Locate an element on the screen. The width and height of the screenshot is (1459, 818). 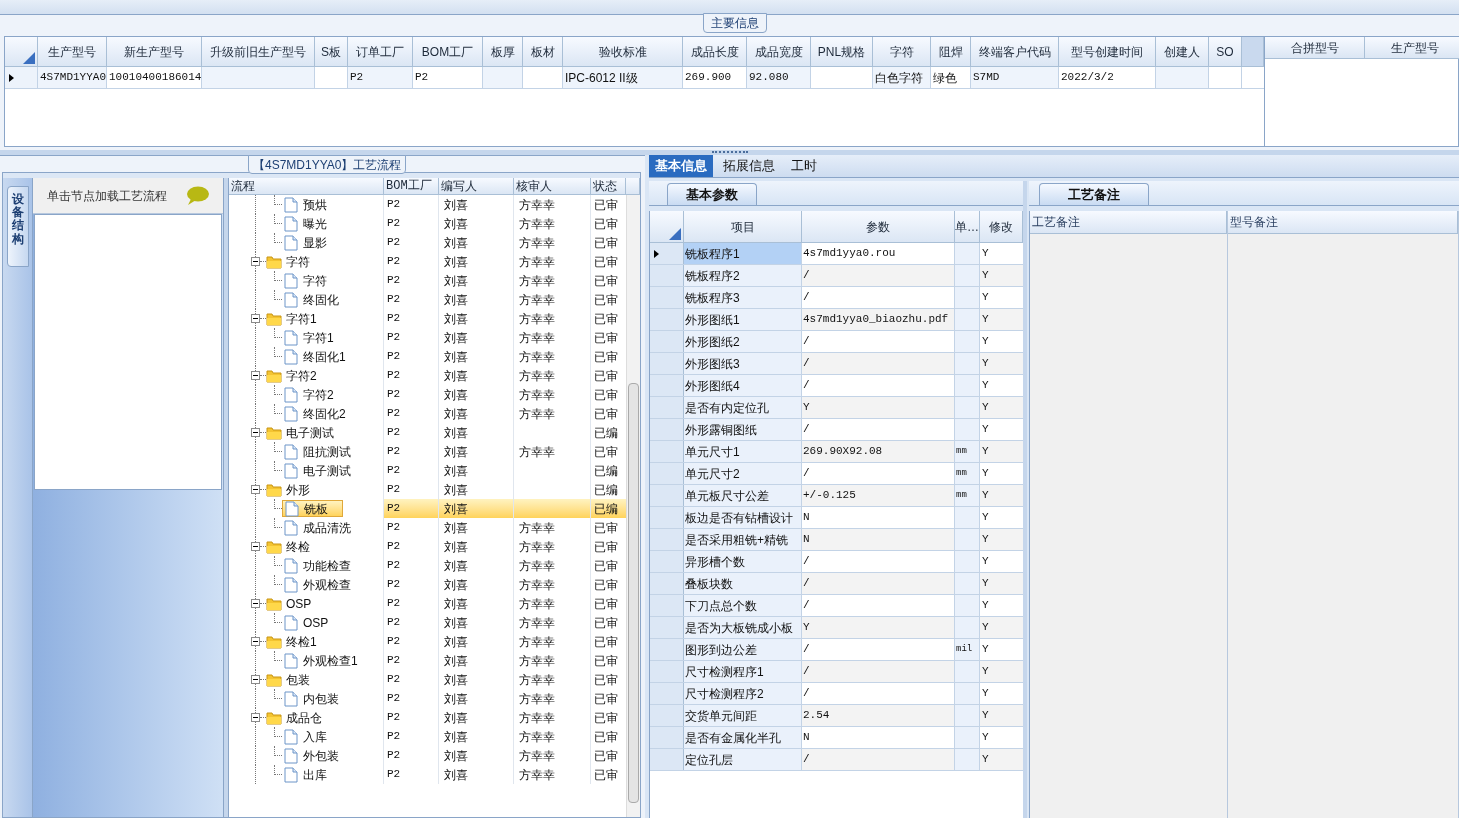
column-header: 参数 is located at coordinates (878, 227).